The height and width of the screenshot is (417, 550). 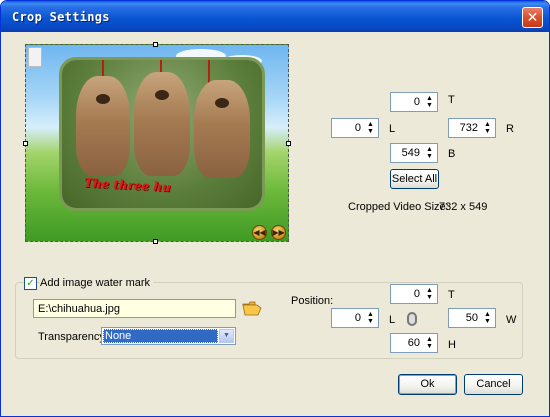 I want to click on close-icon: ✕, so click(x=532, y=17).